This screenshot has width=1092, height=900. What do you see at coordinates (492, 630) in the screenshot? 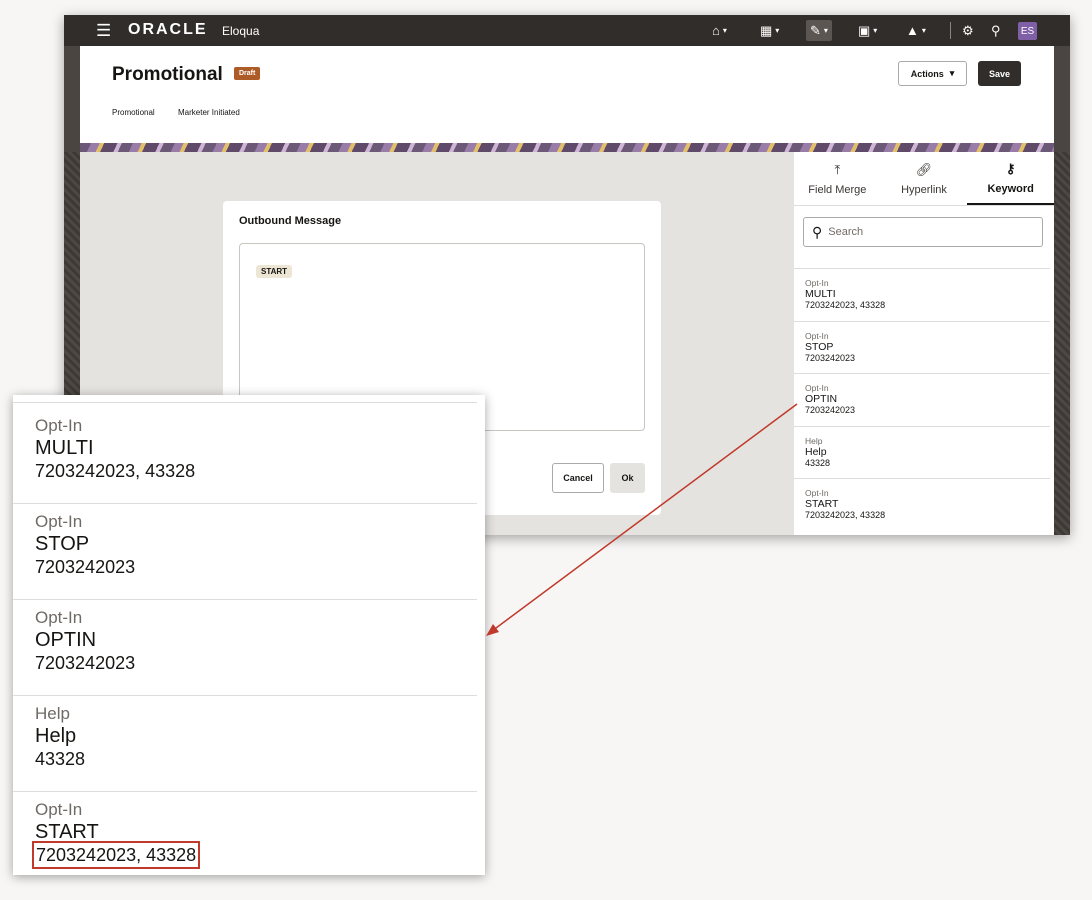
I see `arrow-head` at bounding box center [492, 630].